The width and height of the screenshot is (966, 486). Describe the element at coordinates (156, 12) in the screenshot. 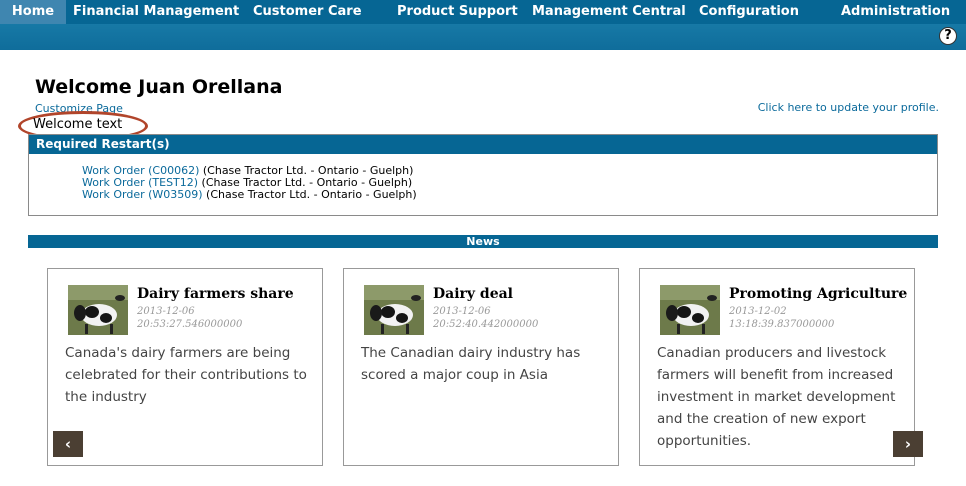

I see `nav-financial-management: Financial Management` at that location.